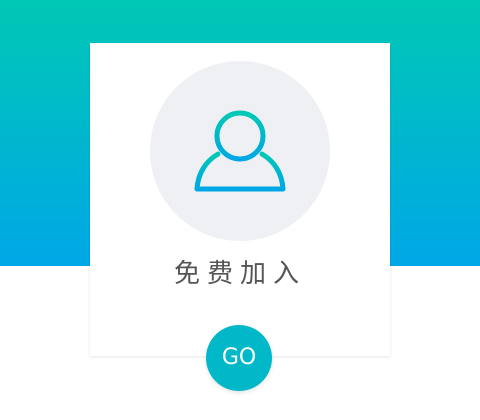 This screenshot has width=480, height=420. I want to click on user-icon, so click(240, 151).